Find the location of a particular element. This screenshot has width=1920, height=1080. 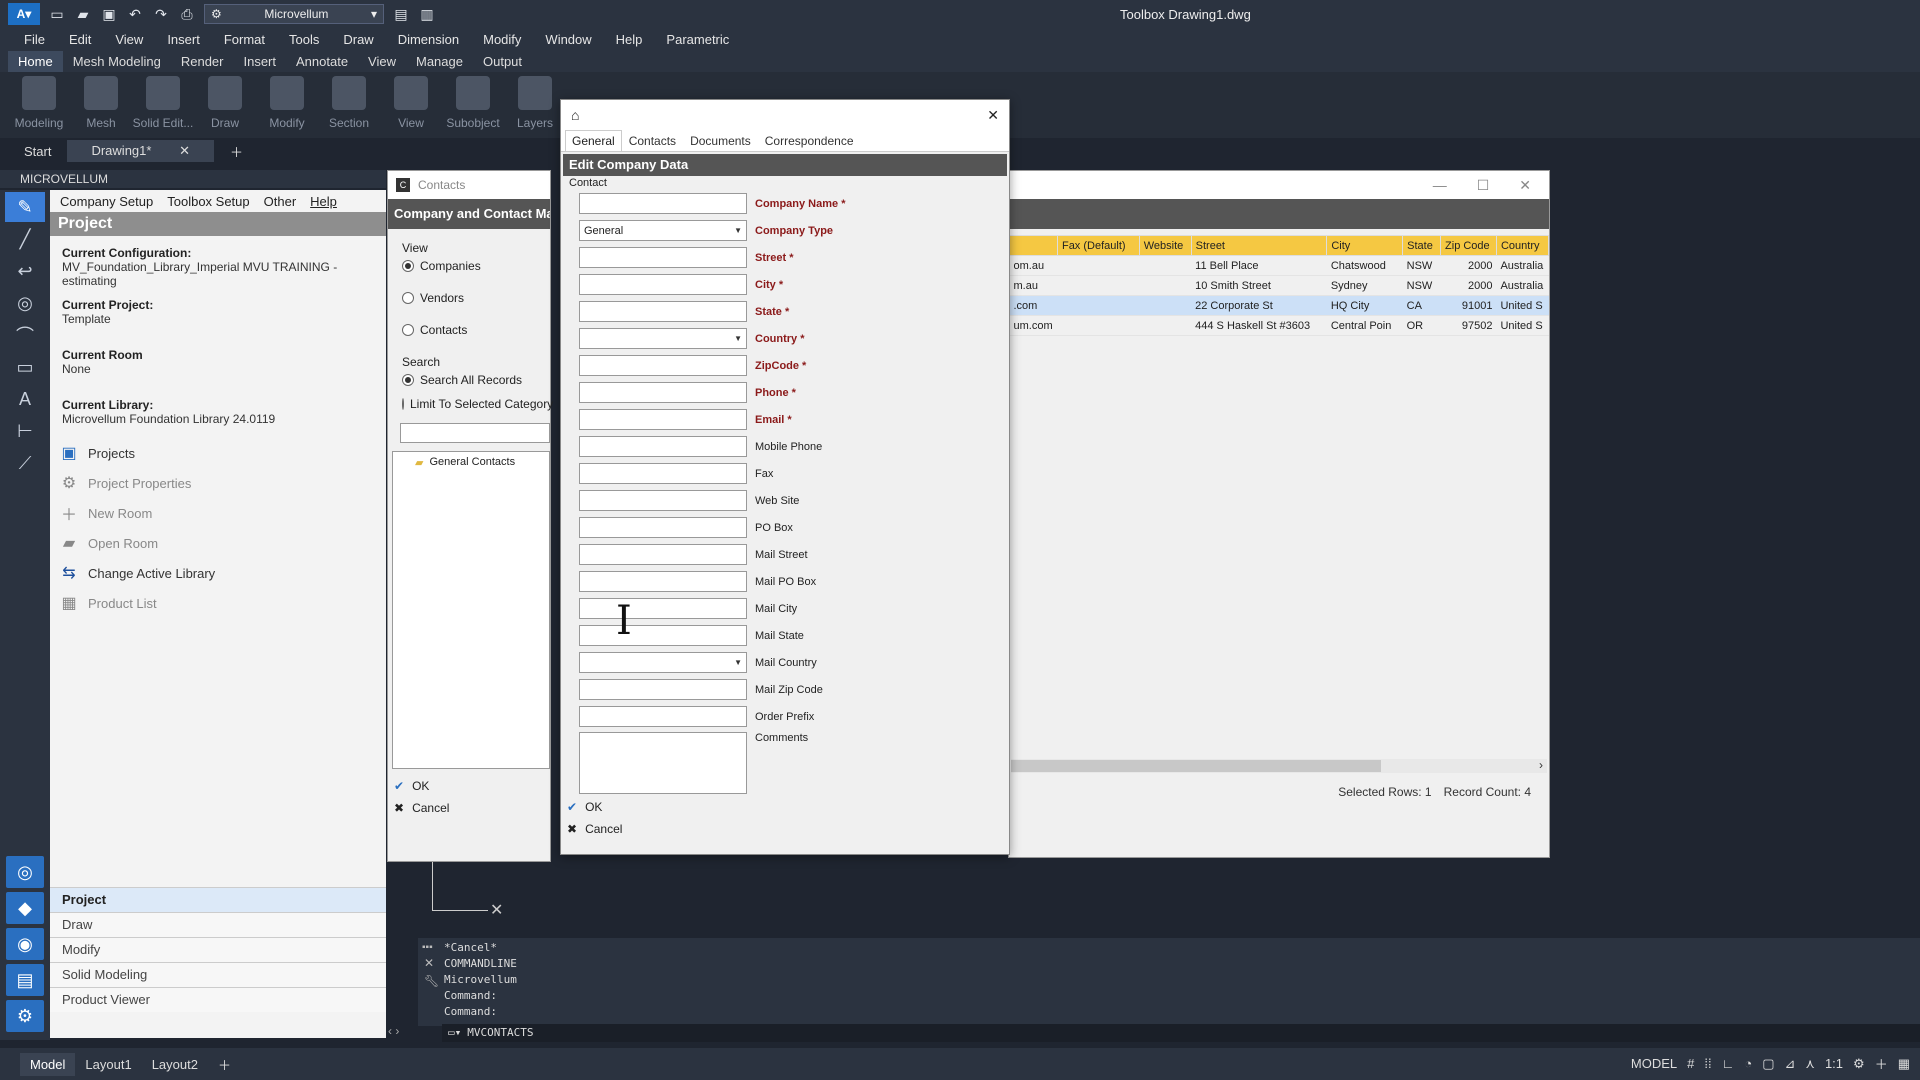

column-header-country: Country is located at coordinates (1522, 245).